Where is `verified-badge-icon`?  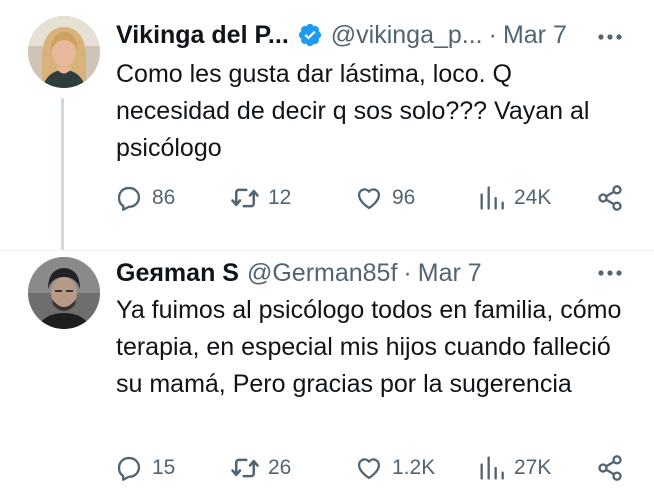
verified-badge-icon is located at coordinates (310, 35).